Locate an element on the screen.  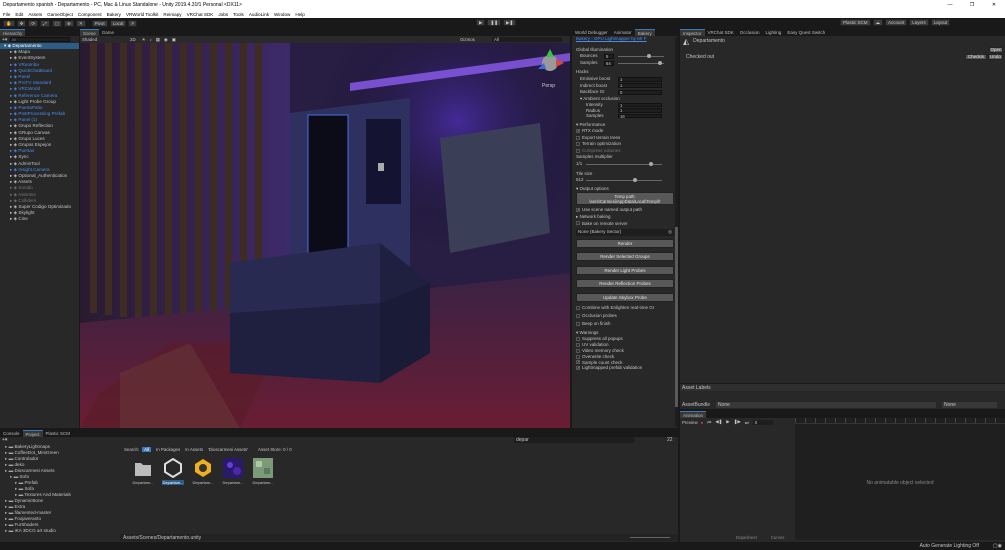
tab-occlusion: Occlusion is located at coordinates (750, 32).